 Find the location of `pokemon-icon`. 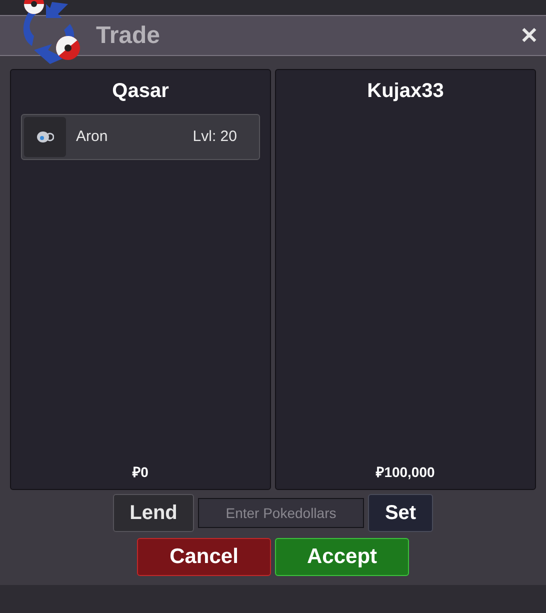

pokemon-icon is located at coordinates (45, 137).